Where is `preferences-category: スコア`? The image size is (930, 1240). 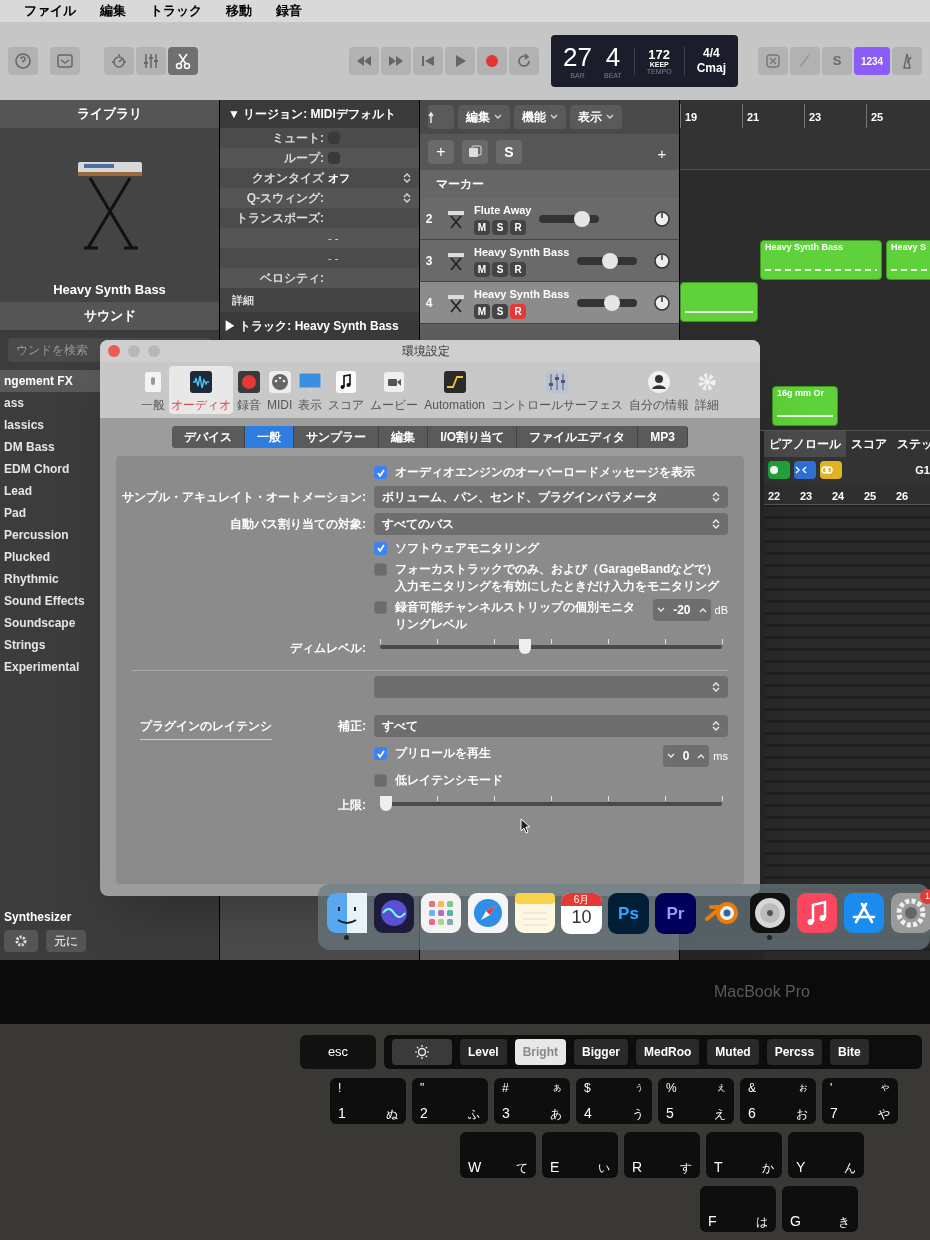
preferences-category: スコア is located at coordinates (346, 390).